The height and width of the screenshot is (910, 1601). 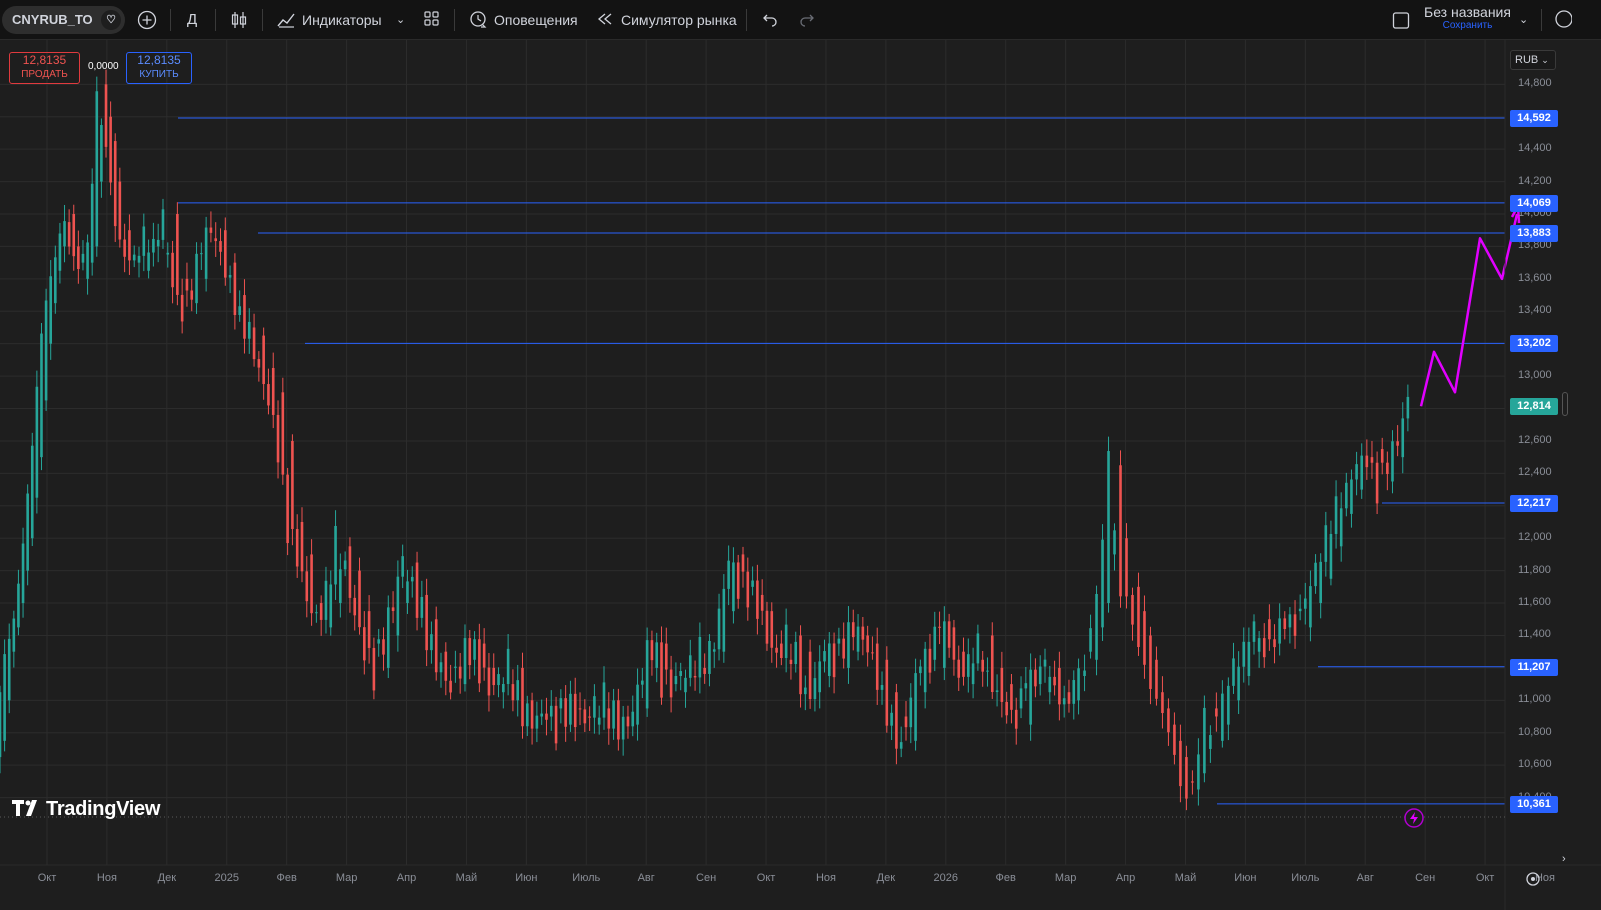 I want to click on price-axis-handle, so click(x=1565, y=404).